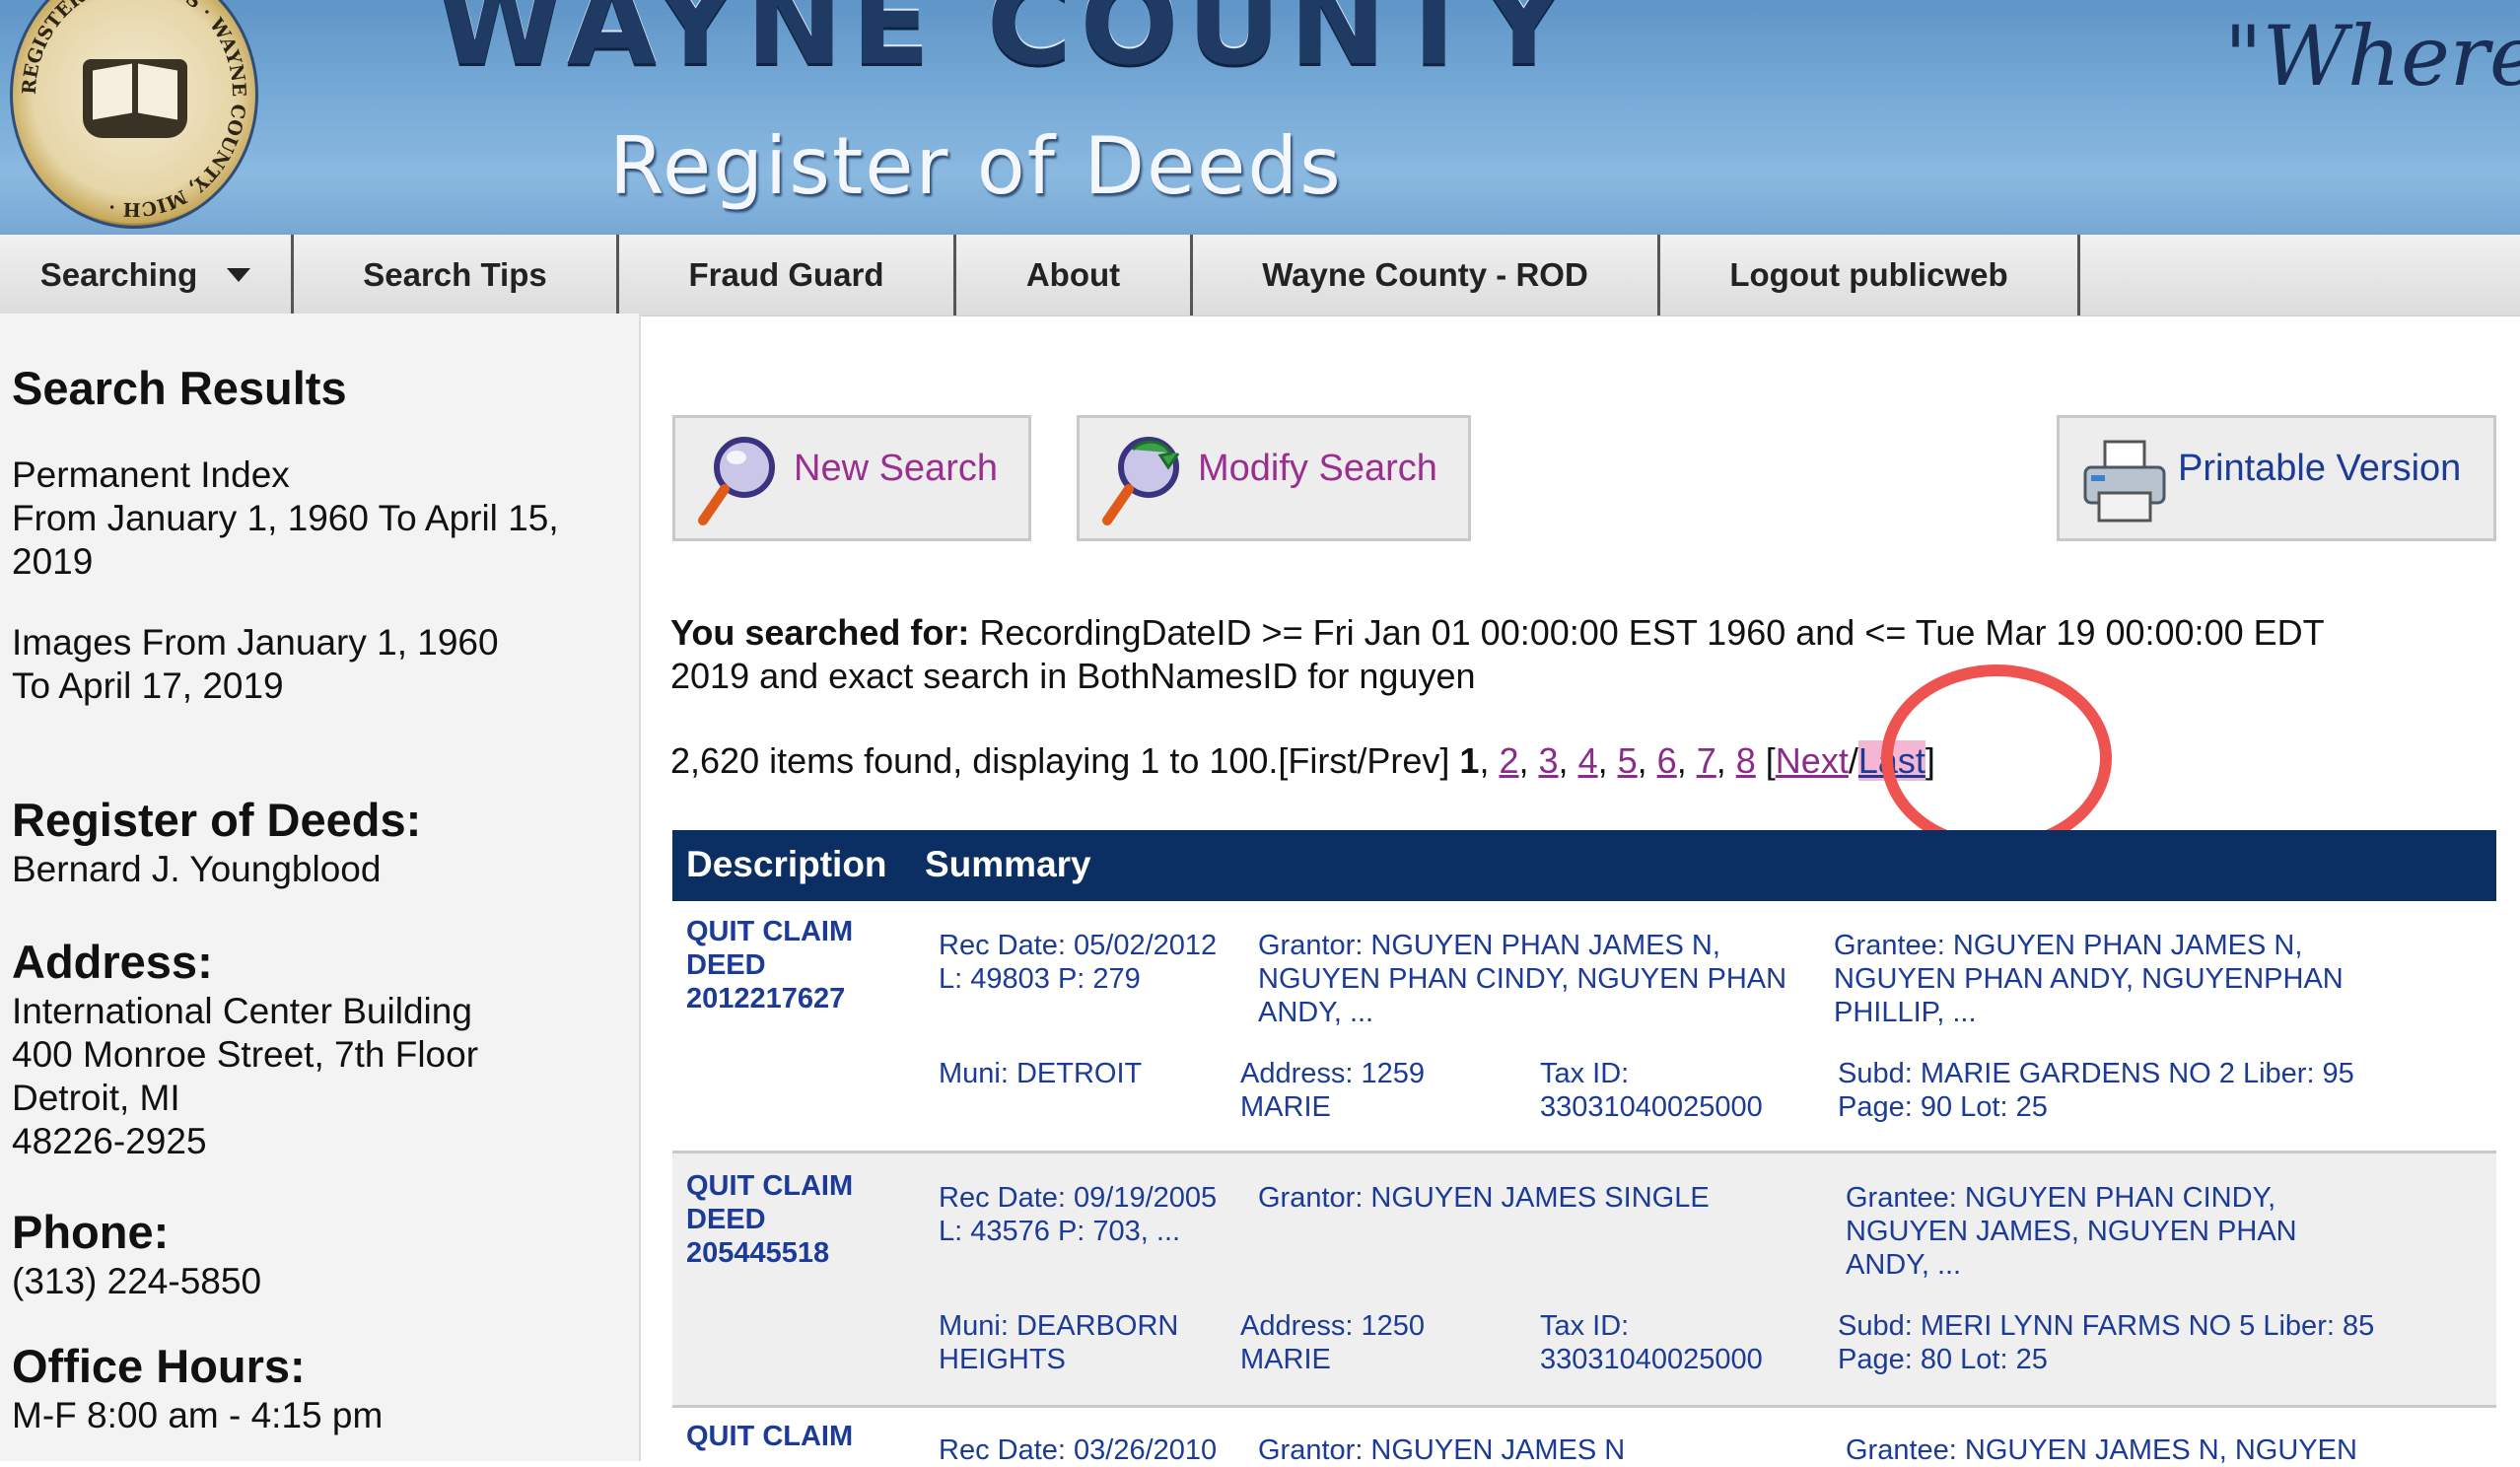 The image size is (2520, 1467). Describe the element at coordinates (109, 1141) in the screenshot. I see `address-line: 48226-2925` at that location.